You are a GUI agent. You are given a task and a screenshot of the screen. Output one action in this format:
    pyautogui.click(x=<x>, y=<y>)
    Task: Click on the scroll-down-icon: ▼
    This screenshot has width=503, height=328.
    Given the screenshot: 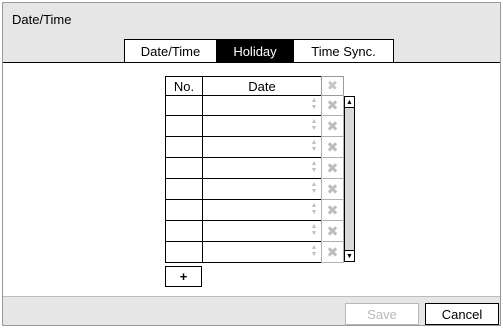 What is the action you would take?
    pyautogui.click(x=349, y=255)
    